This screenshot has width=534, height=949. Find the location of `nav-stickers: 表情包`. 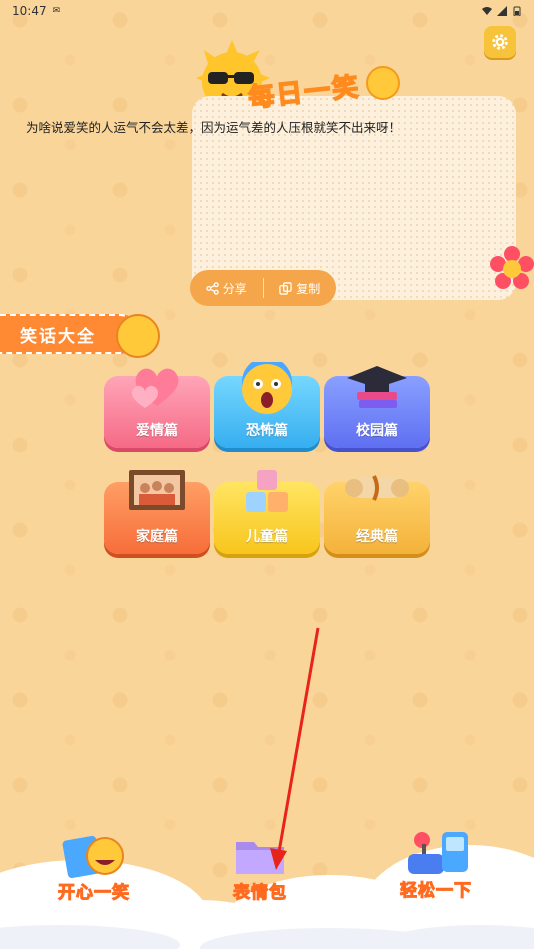

nav-stickers: 表情包 is located at coordinates (260, 869).